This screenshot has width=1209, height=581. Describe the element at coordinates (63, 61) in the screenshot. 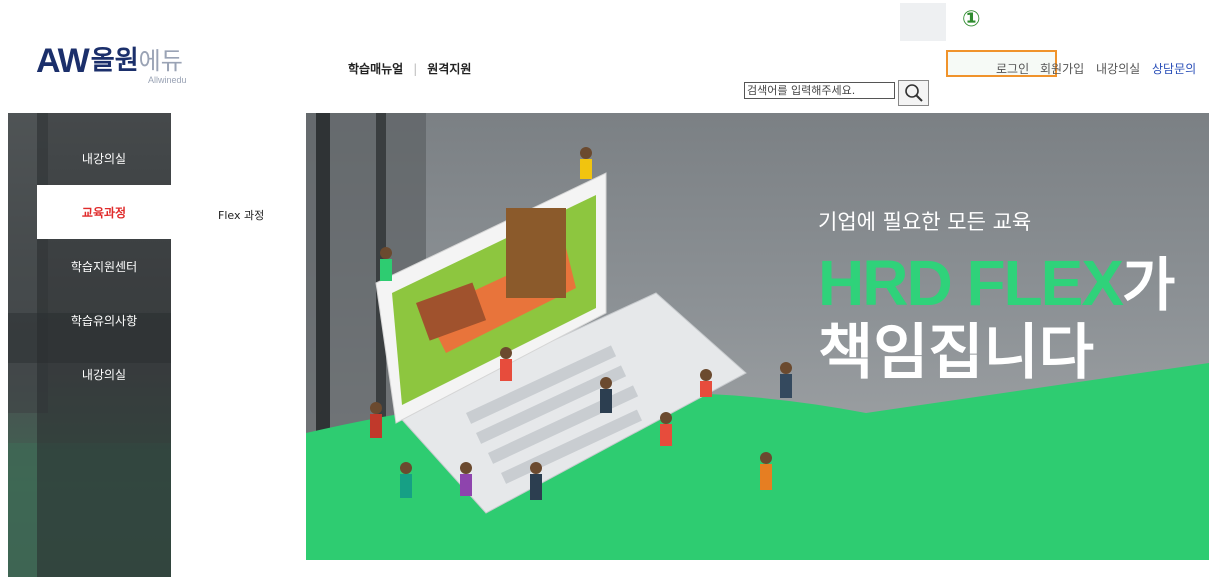

I see `logo-mark: AW` at that location.